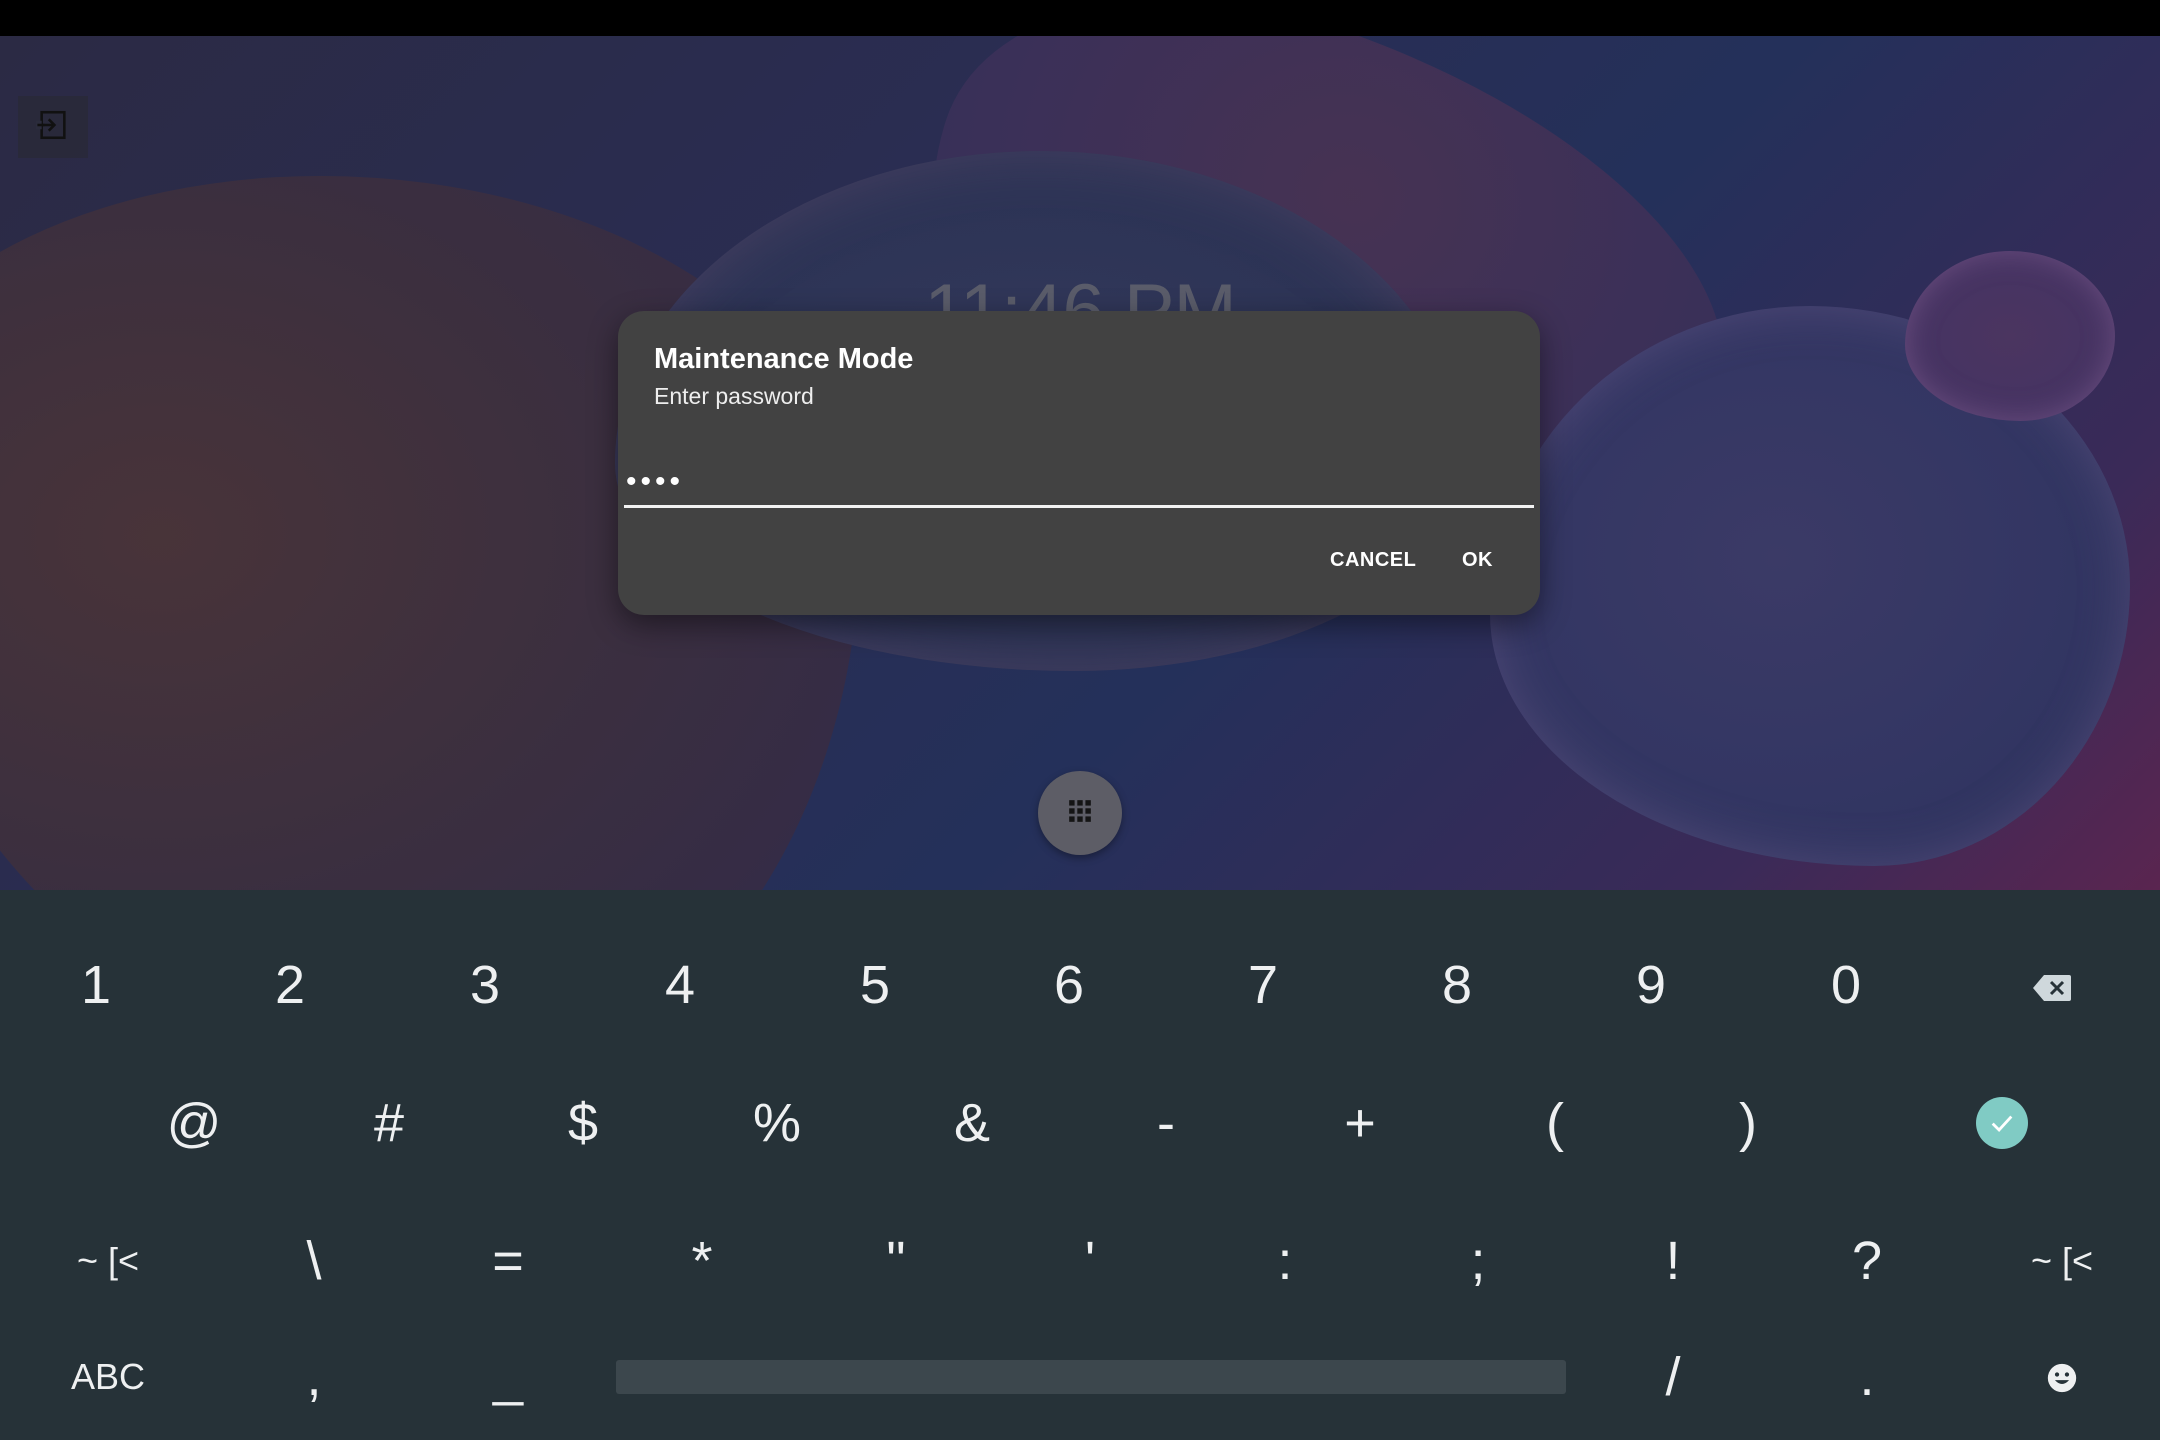 This screenshot has height=1440, width=2160. Describe the element at coordinates (972, 1123) in the screenshot. I see `key-ampersand: &` at that location.